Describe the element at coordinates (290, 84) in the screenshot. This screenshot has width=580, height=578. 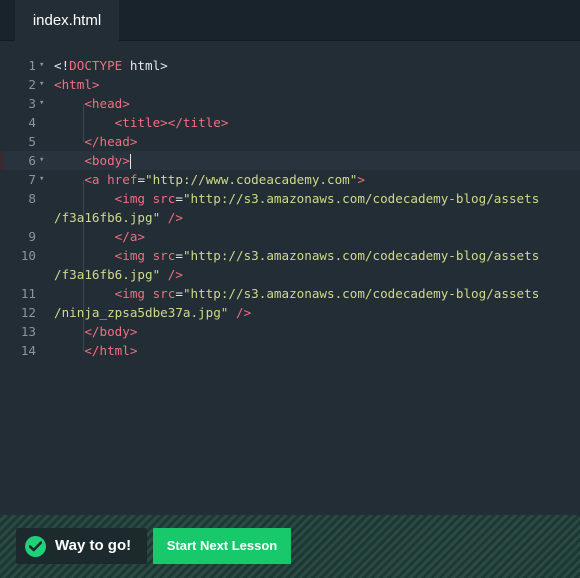
I see `code-line: 2 ▾ <html>` at that location.